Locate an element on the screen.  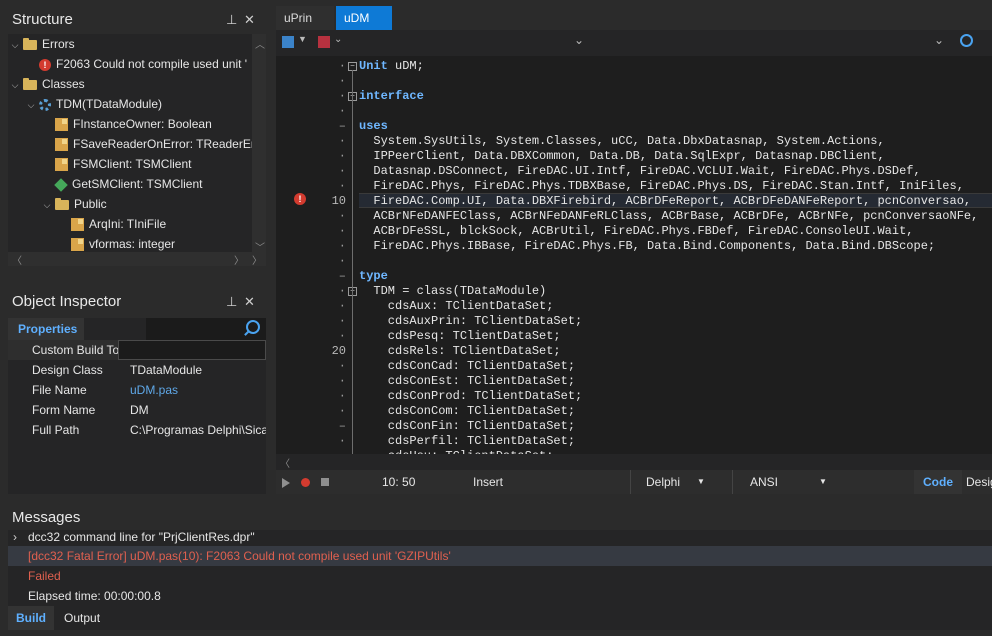
tree-item: FSaveReaderOnError: TReaderErrc is located at coordinates (153, 144).